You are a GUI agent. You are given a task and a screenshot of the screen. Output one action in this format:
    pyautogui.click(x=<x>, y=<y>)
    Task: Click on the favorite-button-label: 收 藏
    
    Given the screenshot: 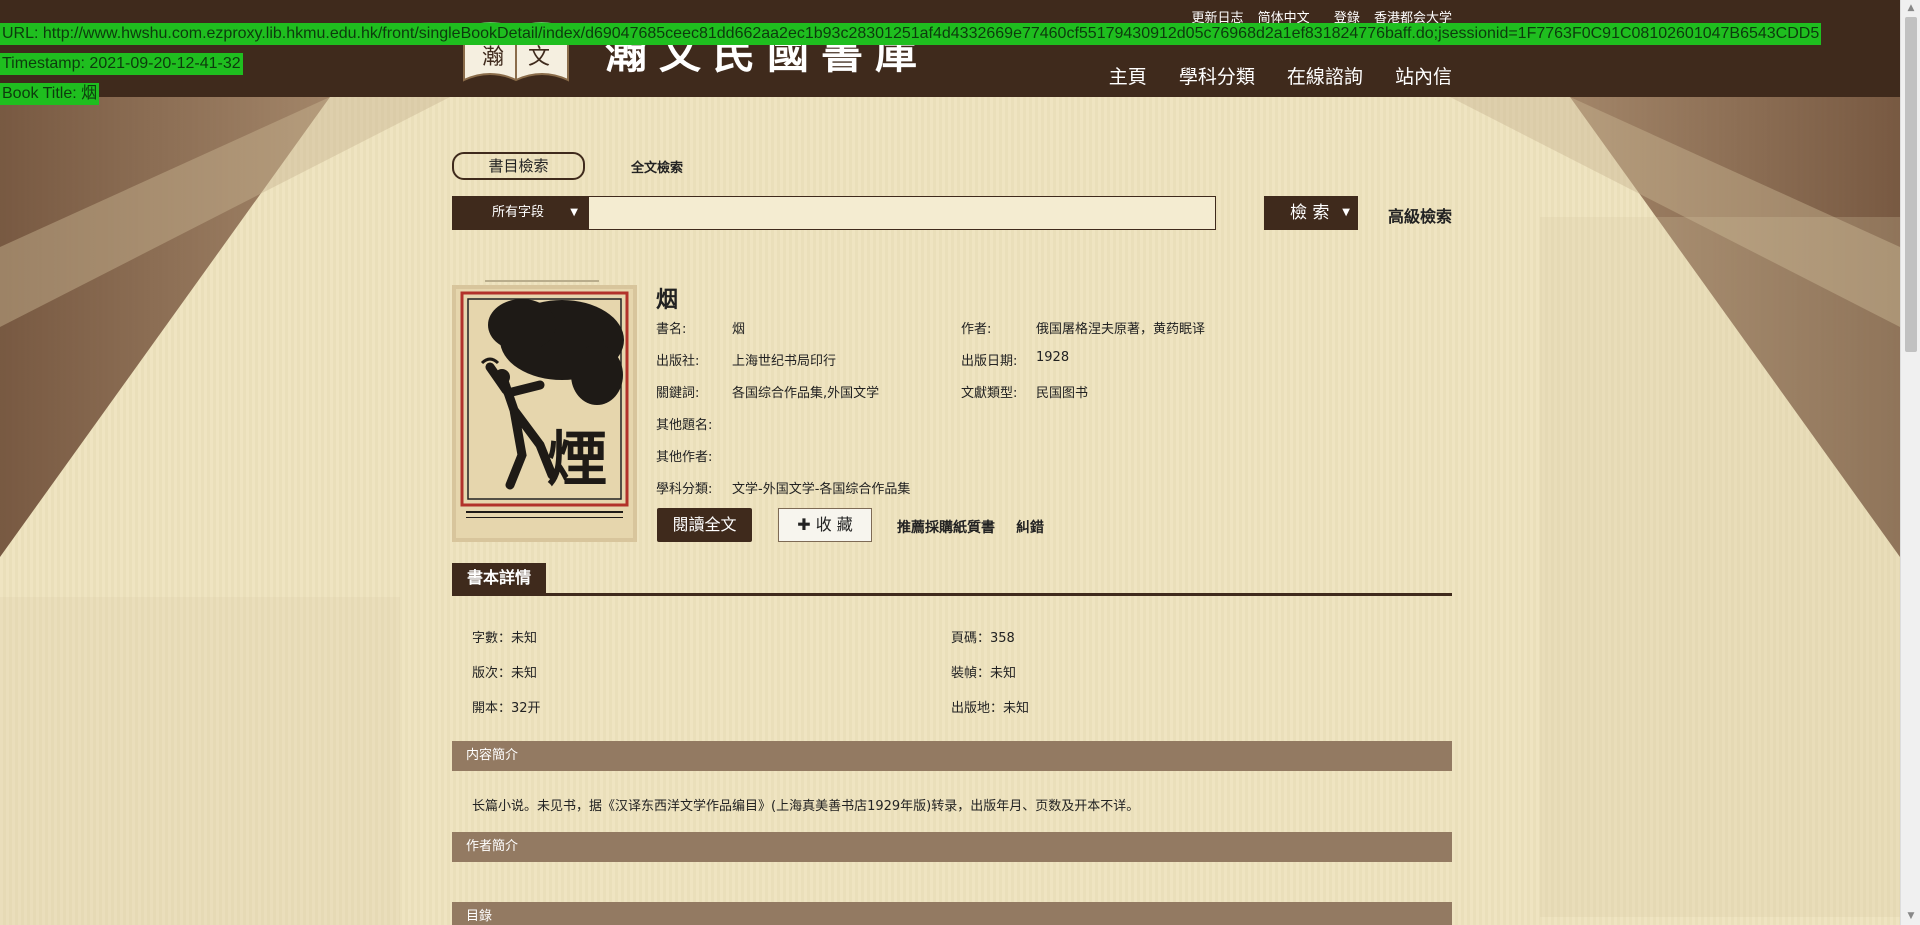 What is the action you would take?
    pyautogui.click(x=834, y=524)
    